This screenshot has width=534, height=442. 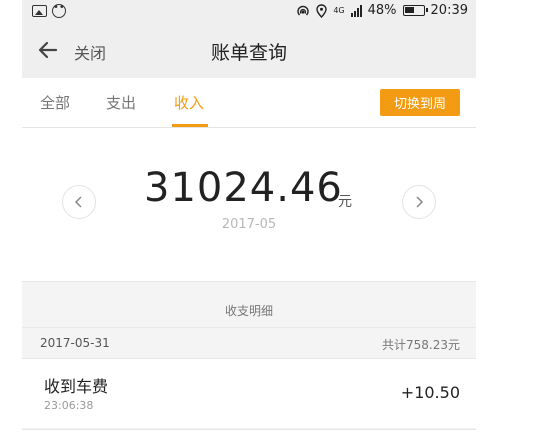 I want to click on prev-month-button, so click(x=79, y=202).